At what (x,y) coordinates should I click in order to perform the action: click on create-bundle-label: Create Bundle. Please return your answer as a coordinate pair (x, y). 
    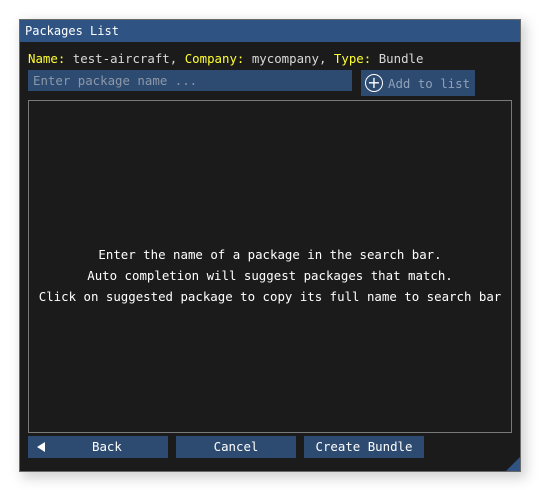
    Looking at the image, I should click on (364, 446).